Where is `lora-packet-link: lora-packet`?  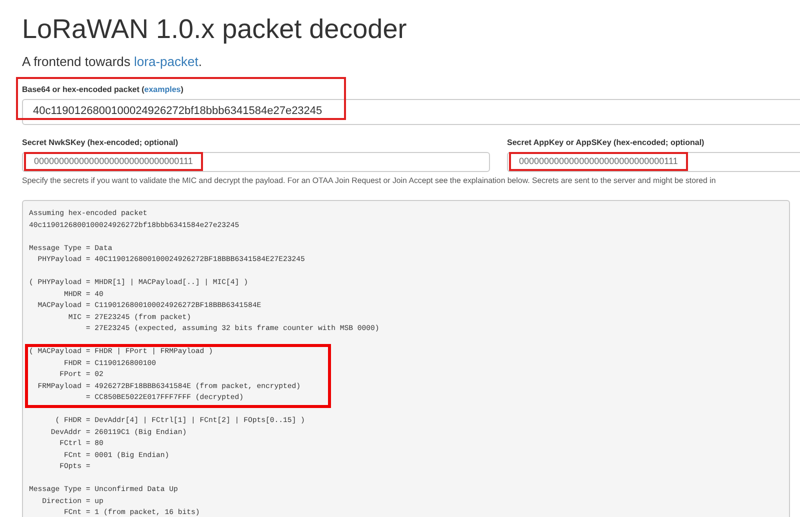
lora-packet-link: lora-packet is located at coordinates (166, 61).